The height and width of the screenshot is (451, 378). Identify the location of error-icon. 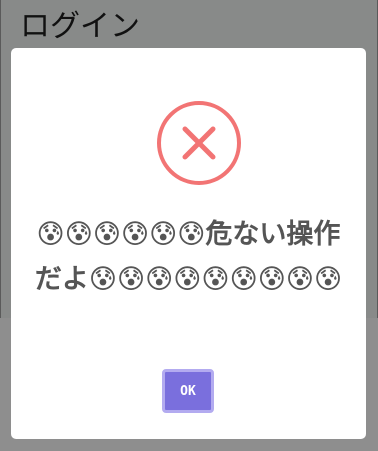
(199, 143).